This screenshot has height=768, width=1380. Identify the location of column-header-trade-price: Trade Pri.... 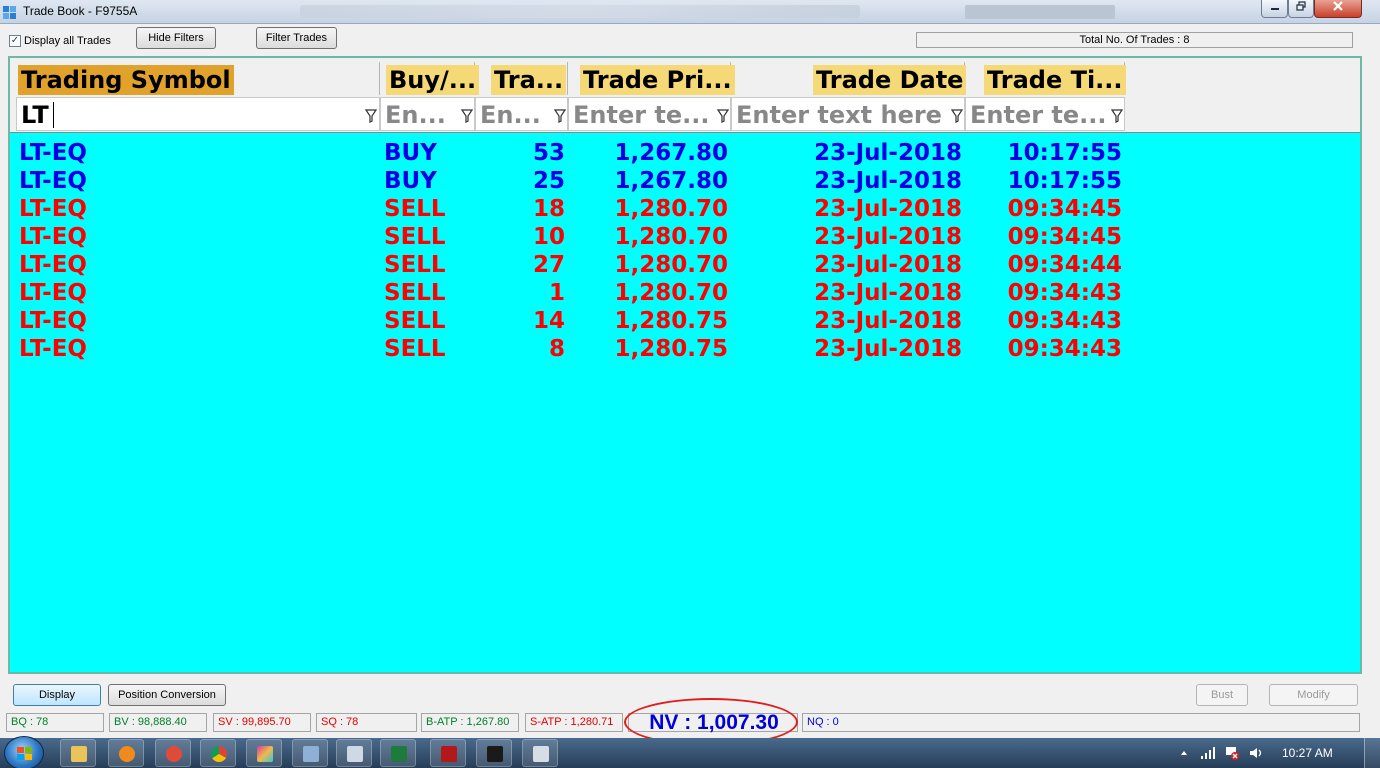
(651, 78).